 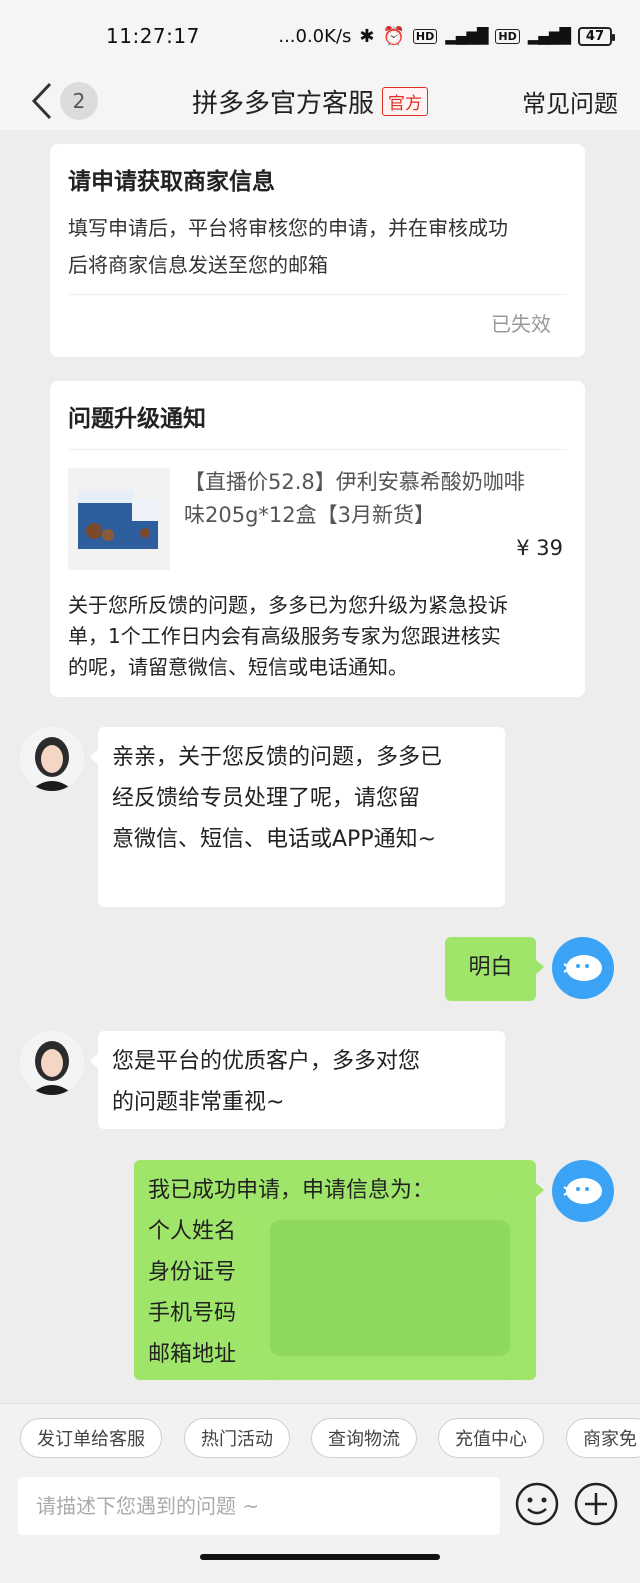 I want to click on unread-badge: 2, so click(x=79, y=101).